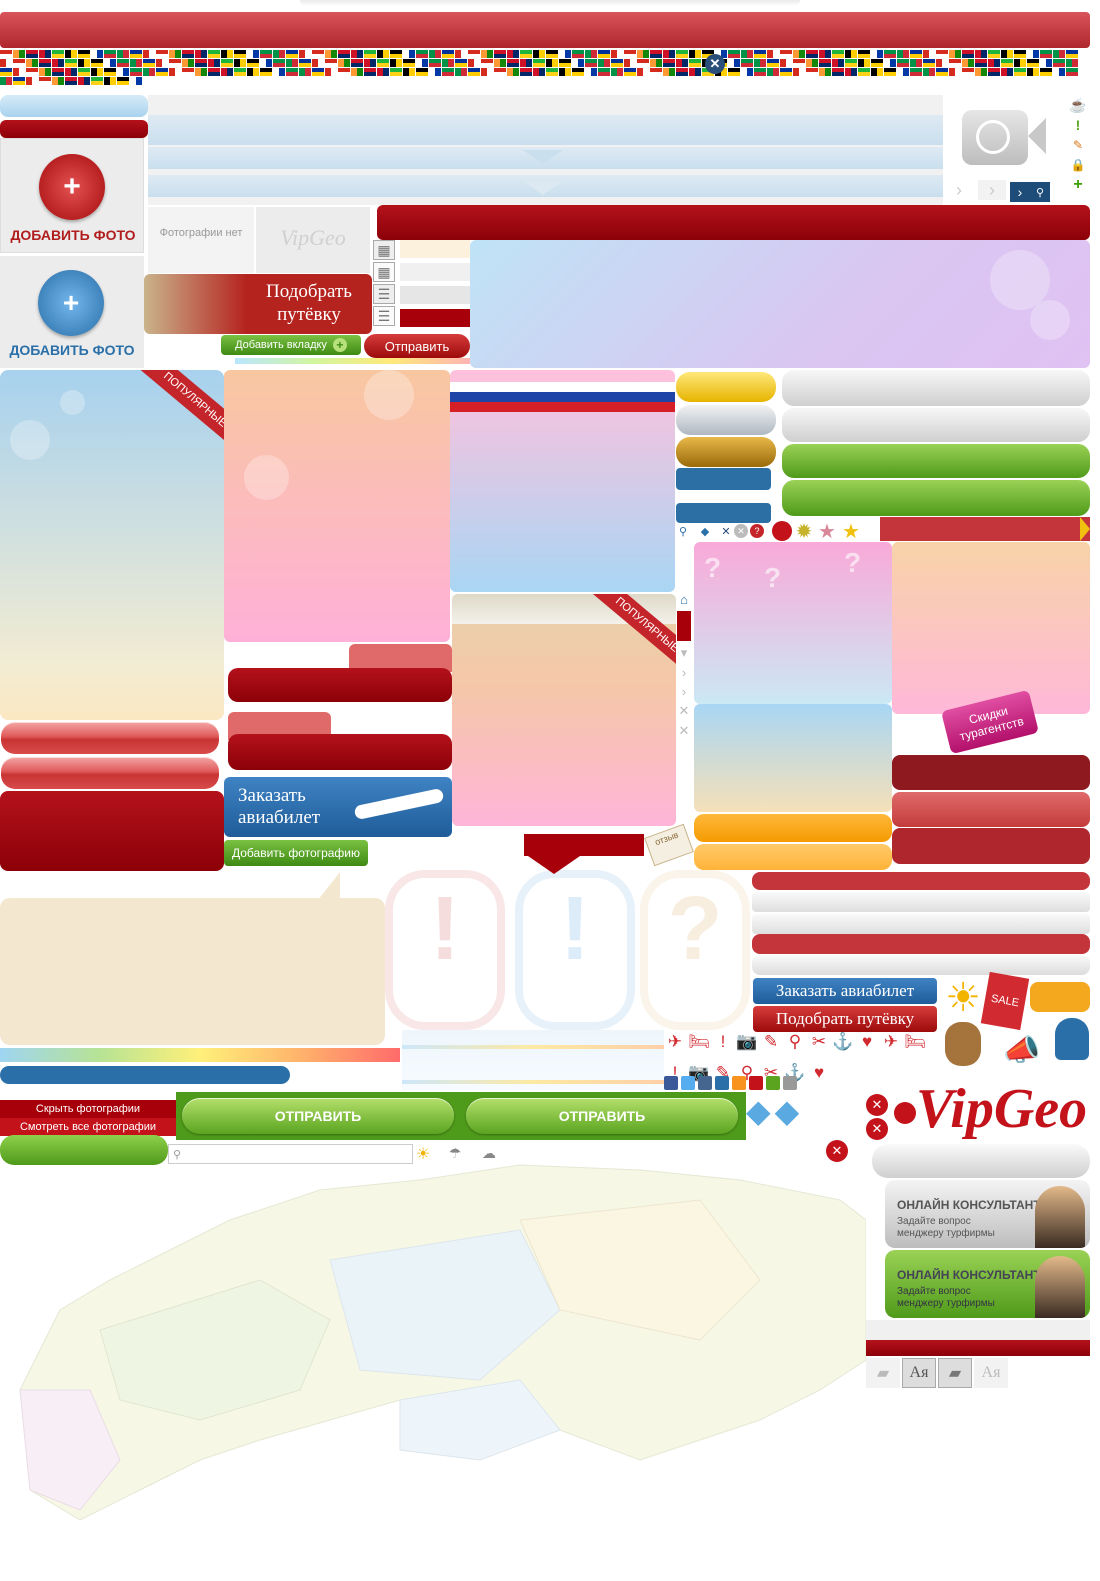 The height and width of the screenshot is (1581, 1100). Describe the element at coordinates (955, 1373) in the screenshot. I see `map-icon: ▰` at that location.